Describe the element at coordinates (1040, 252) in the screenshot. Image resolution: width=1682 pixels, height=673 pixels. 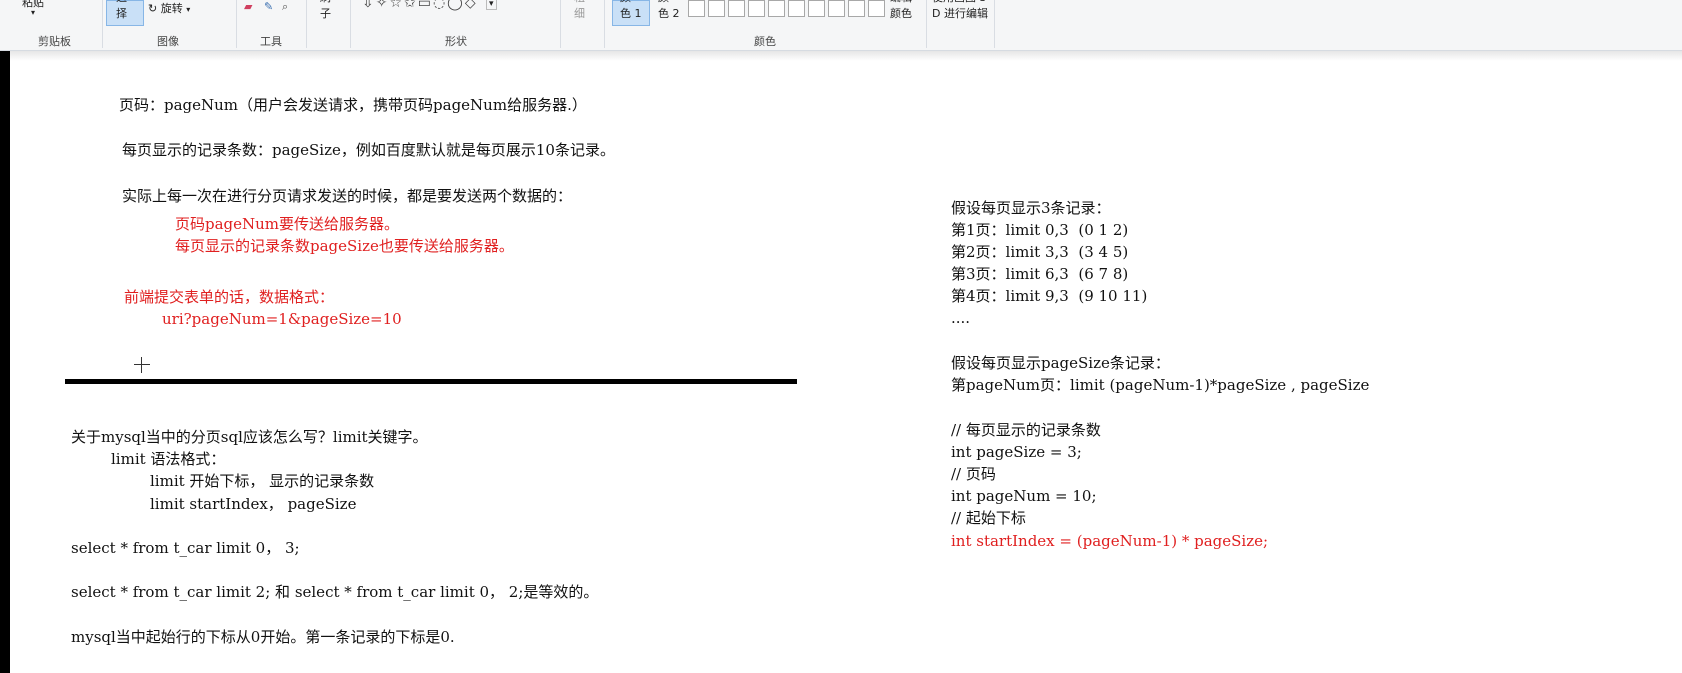
I see `note-right-page2: 第2页：limit 3,3 (3 4 5)` at that location.